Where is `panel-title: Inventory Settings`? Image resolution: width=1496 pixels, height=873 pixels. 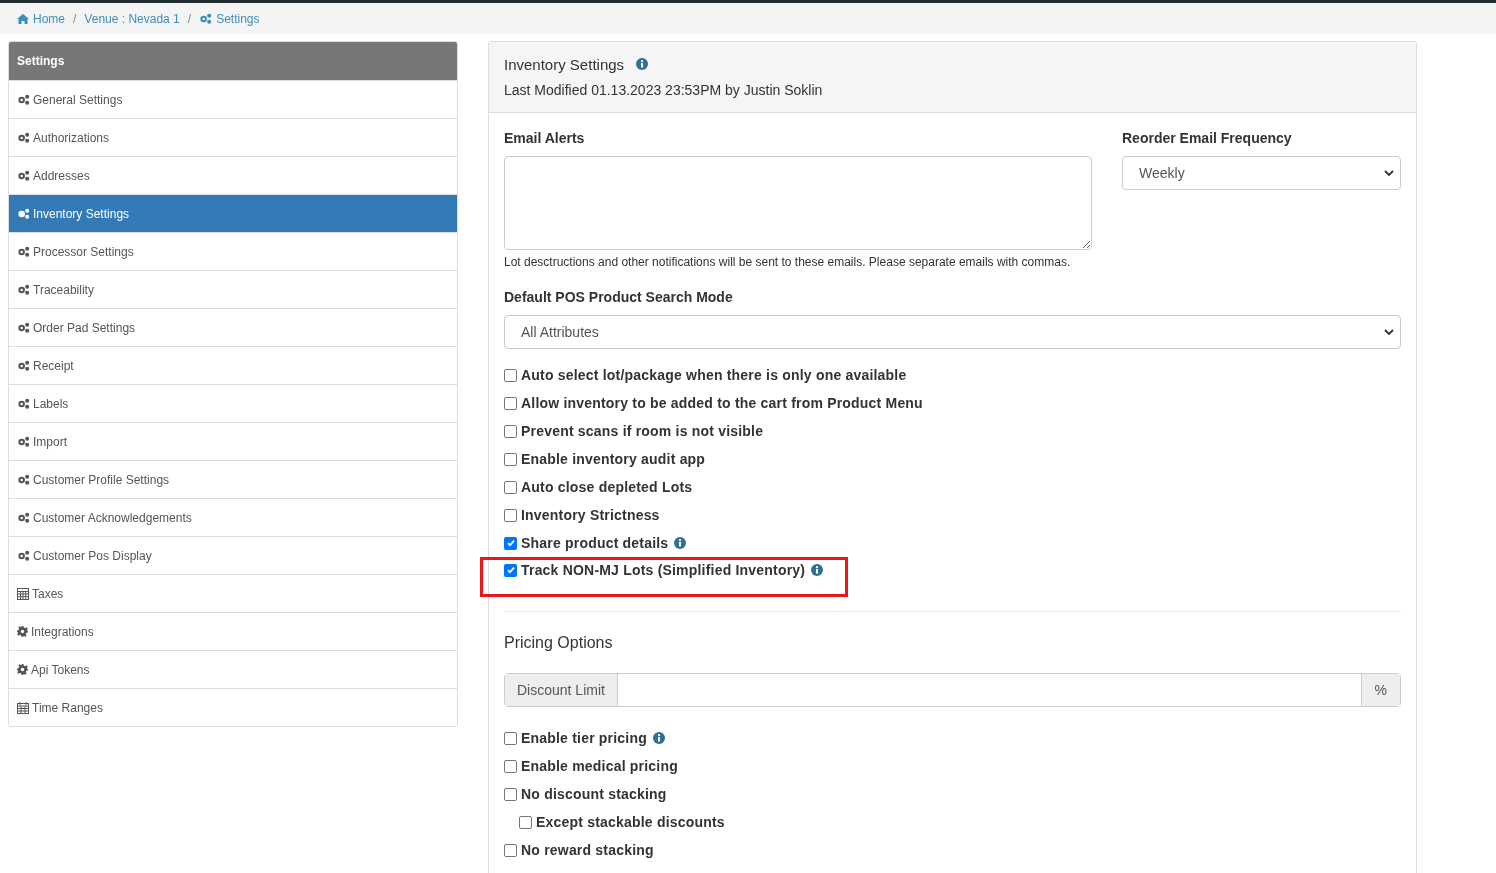 panel-title: Inventory Settings is located at coordinates (564, 64).